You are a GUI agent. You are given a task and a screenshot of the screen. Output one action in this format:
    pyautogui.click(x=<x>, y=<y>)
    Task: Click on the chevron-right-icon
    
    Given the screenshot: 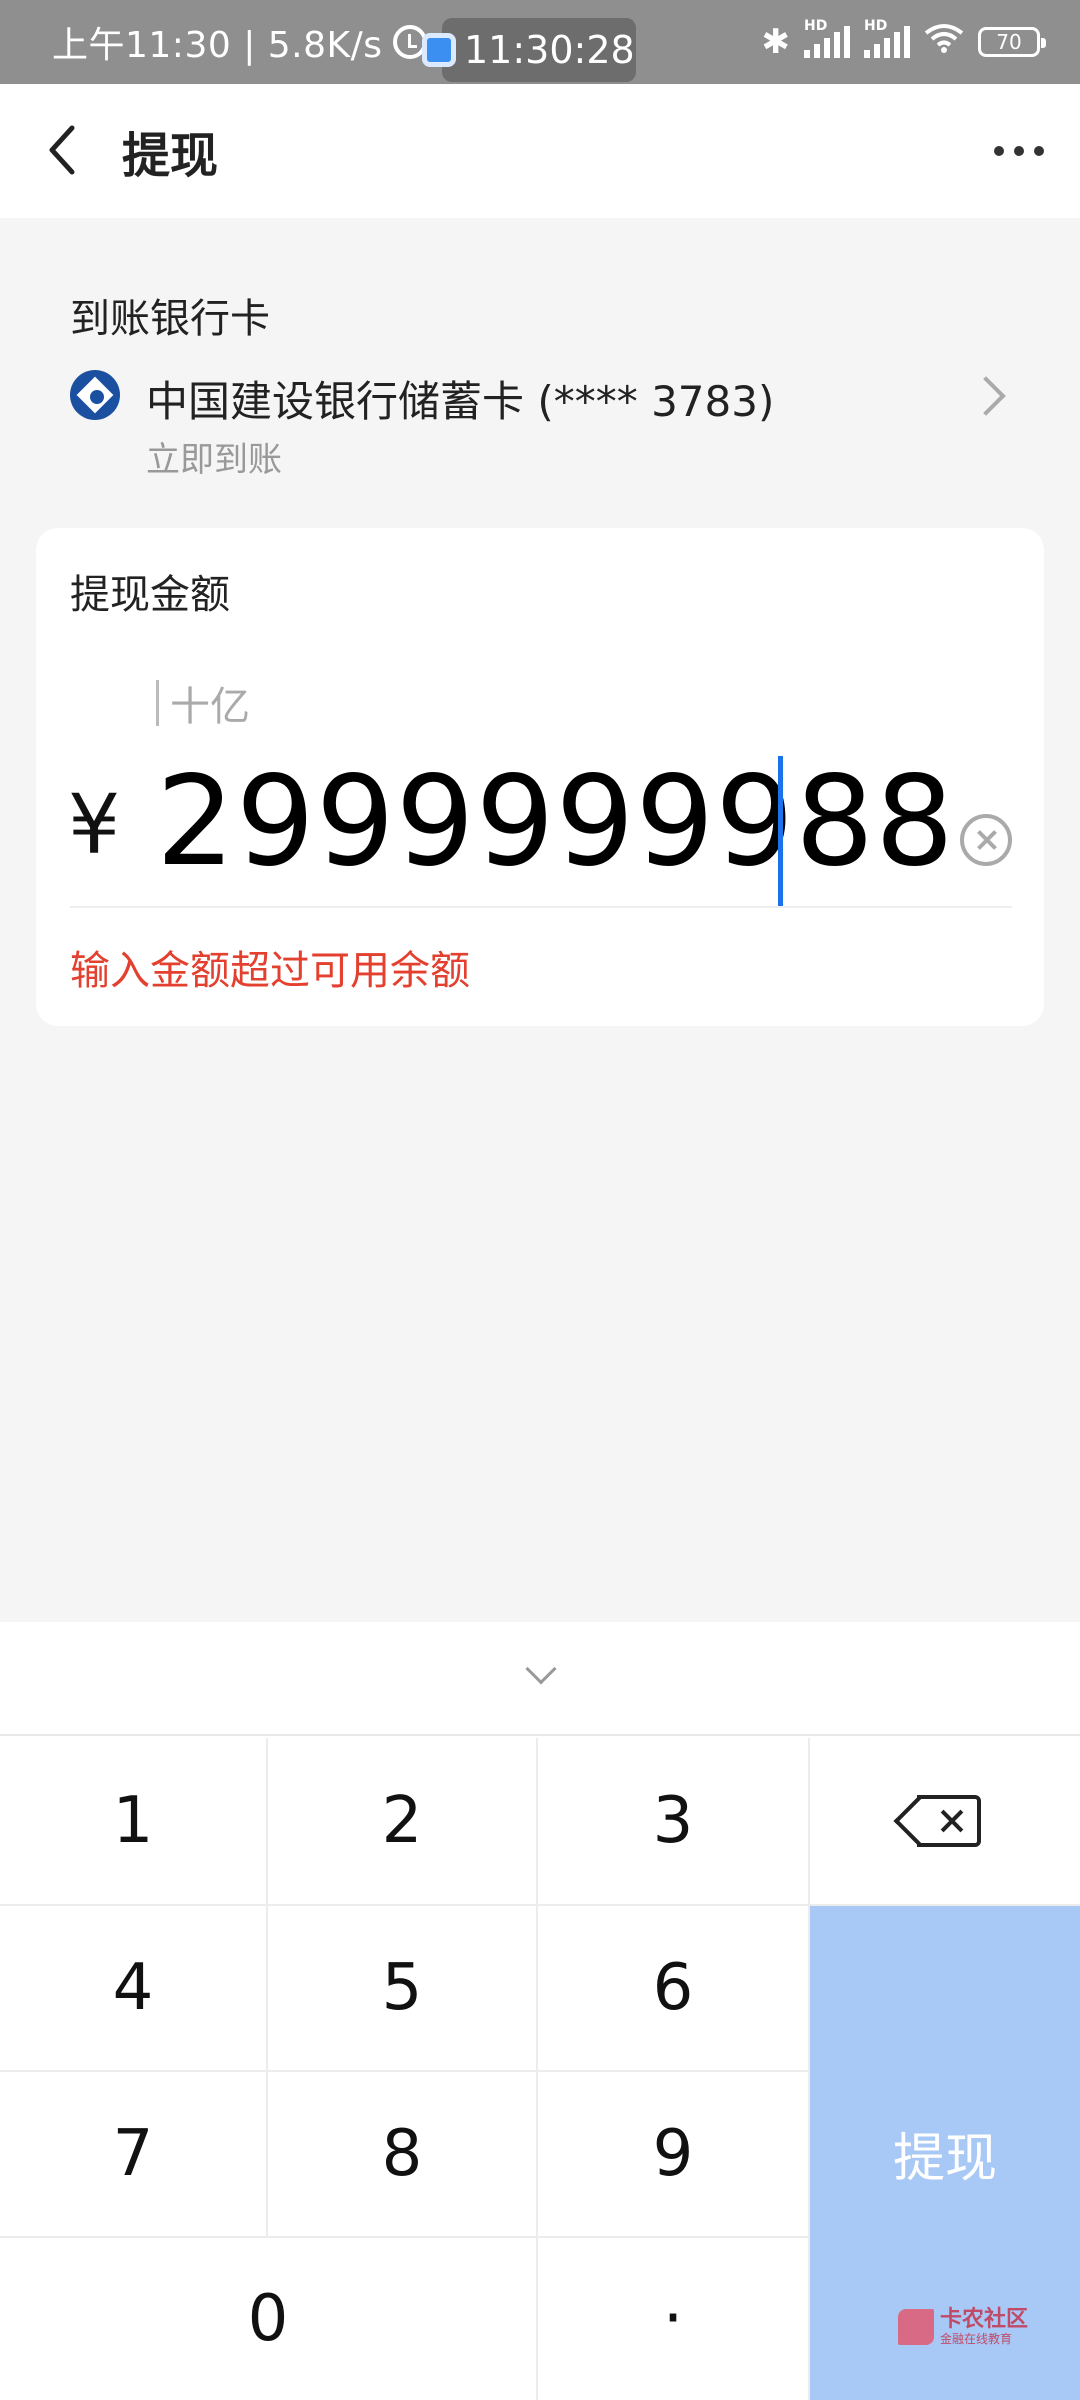 What is the action you would take?
    pyautogui.click(x=986, y=396)
    